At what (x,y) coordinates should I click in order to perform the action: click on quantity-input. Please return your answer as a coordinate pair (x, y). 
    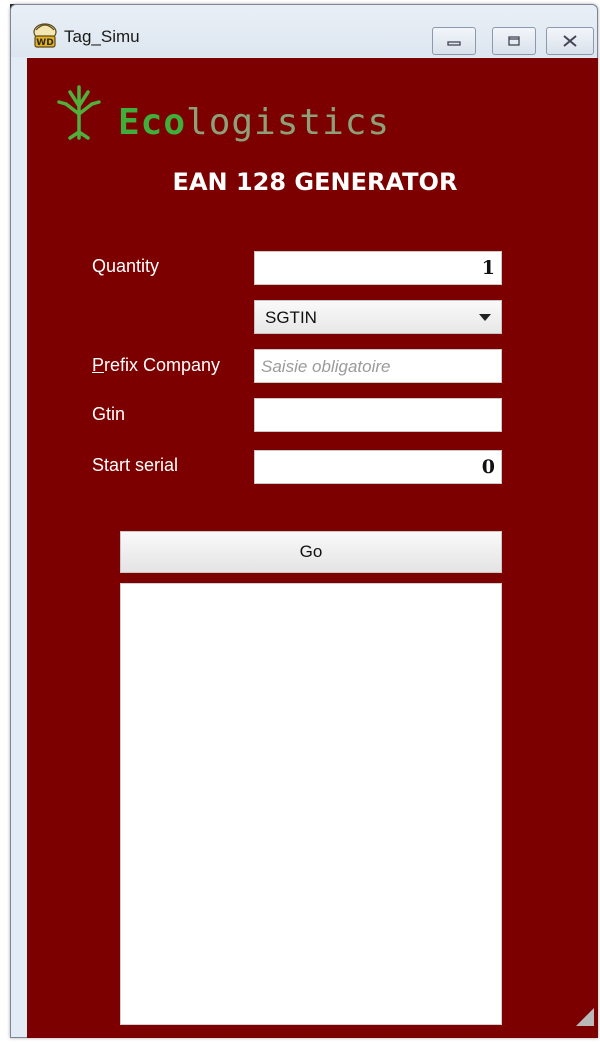
    Looking at the image, I should click on (378, 268).